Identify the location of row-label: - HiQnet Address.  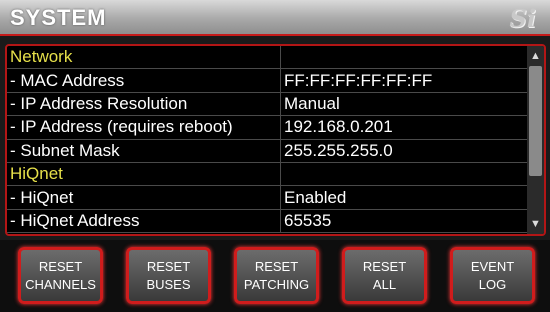
(144, 221).